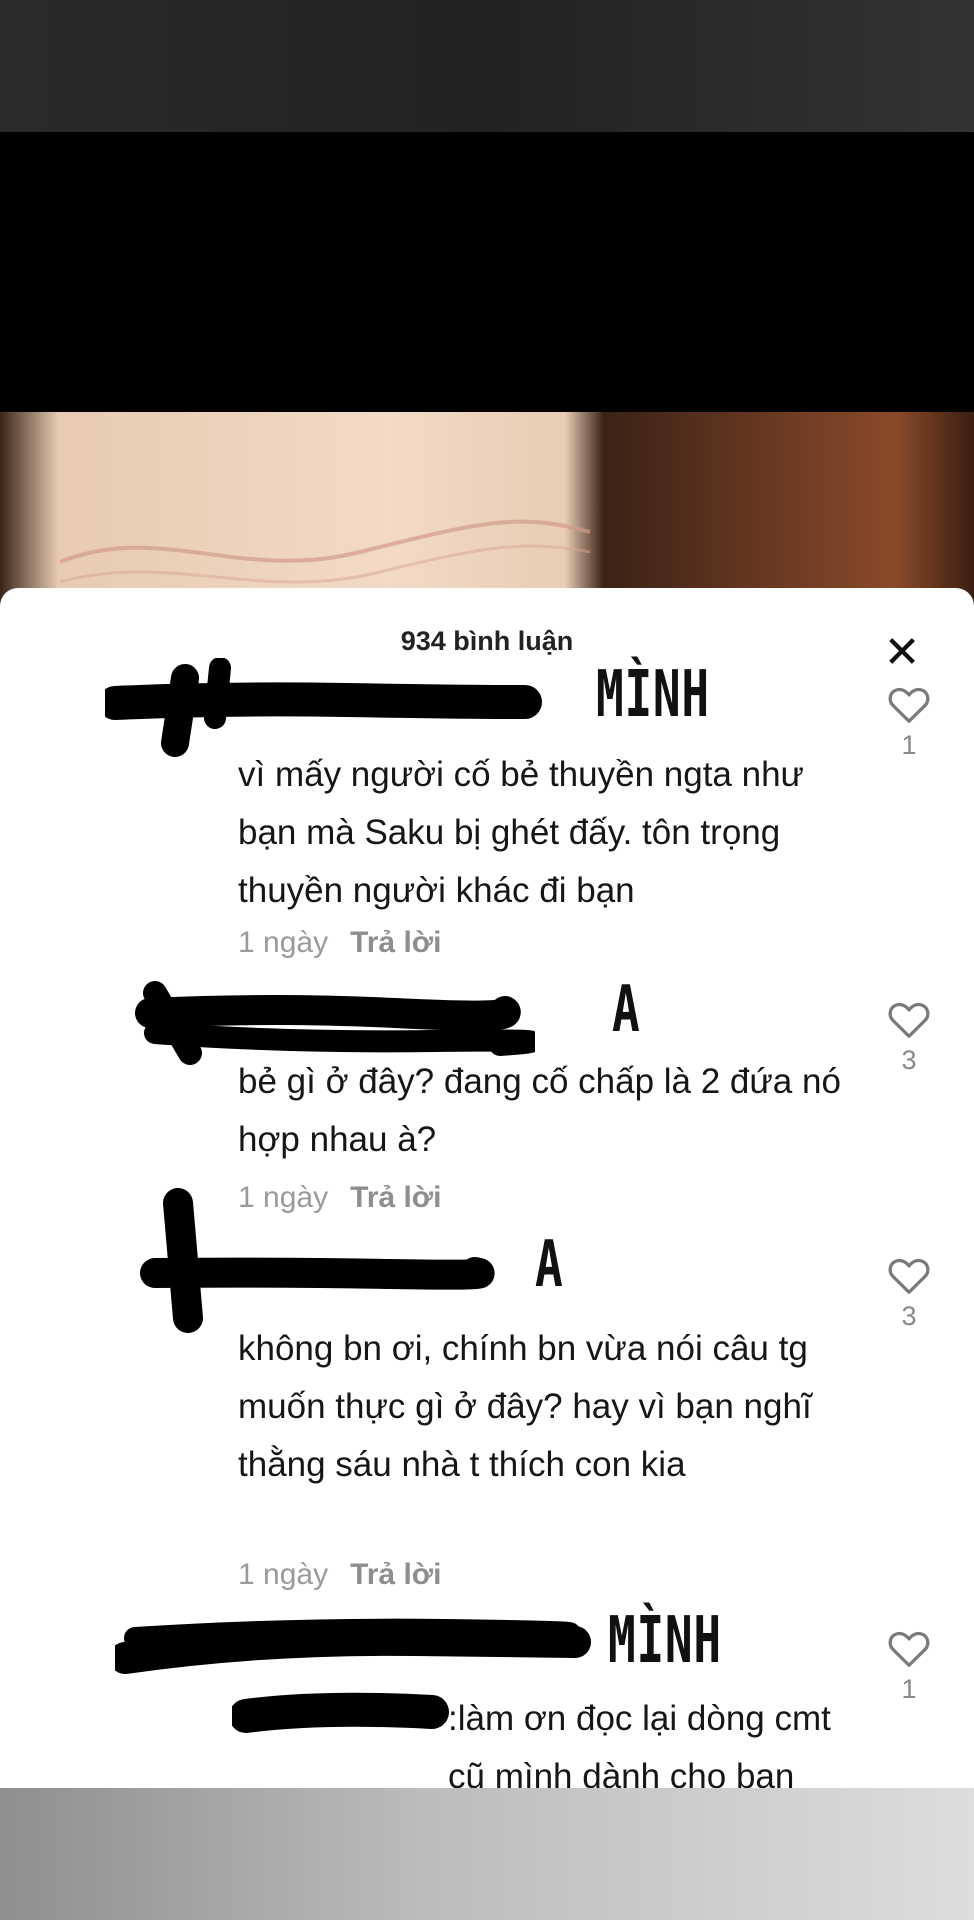 The height and width of the screenshot is (1920, 974). I want to click on video-frame-art, so click(325, 551).